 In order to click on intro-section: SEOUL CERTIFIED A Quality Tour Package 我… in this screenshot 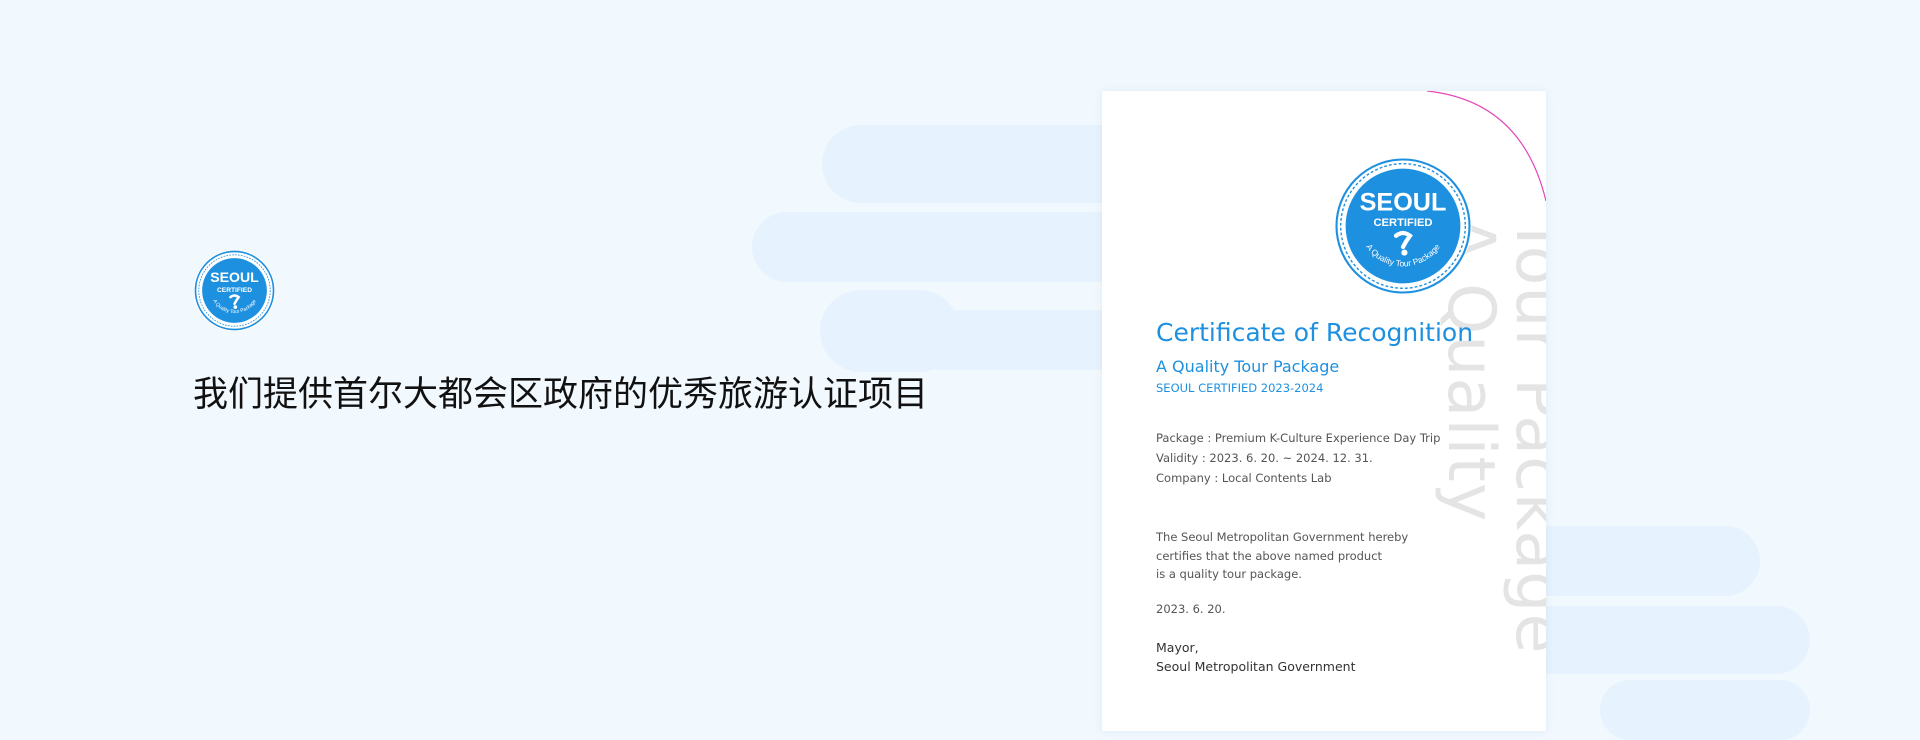, I will do `click(560, 333)`.